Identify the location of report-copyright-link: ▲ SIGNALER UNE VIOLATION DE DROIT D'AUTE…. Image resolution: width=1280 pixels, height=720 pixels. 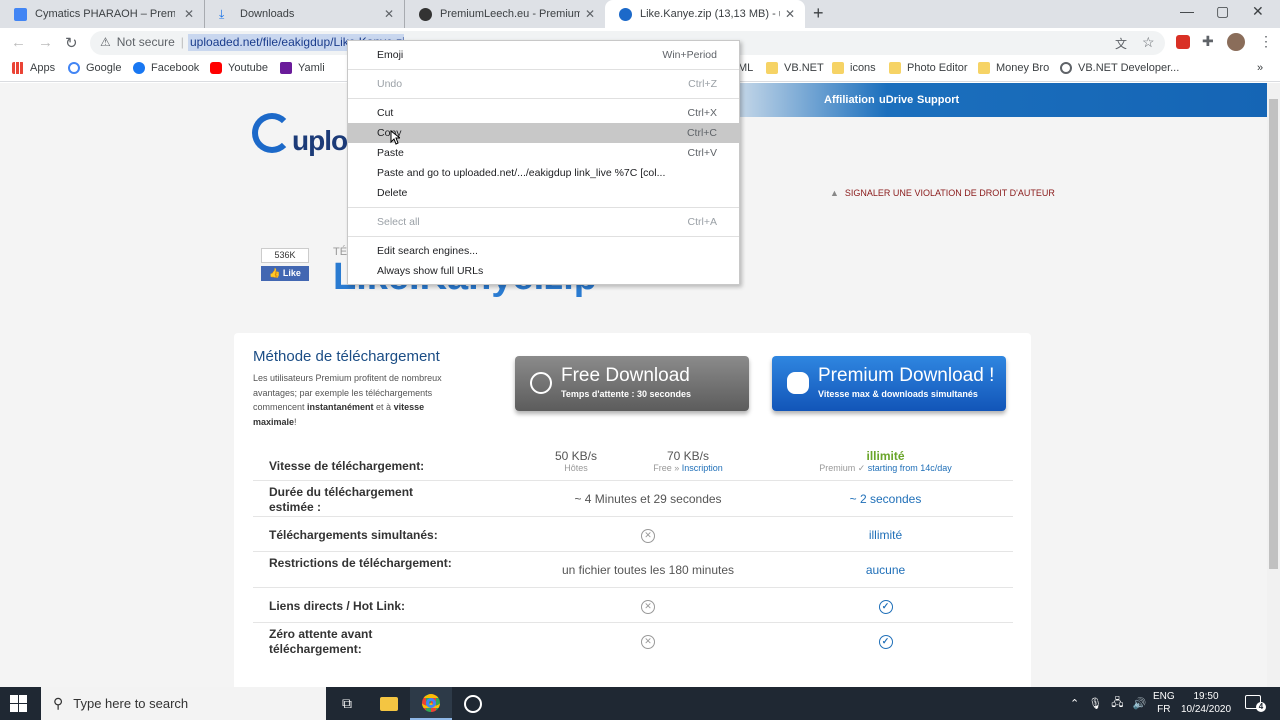
(942, 193).